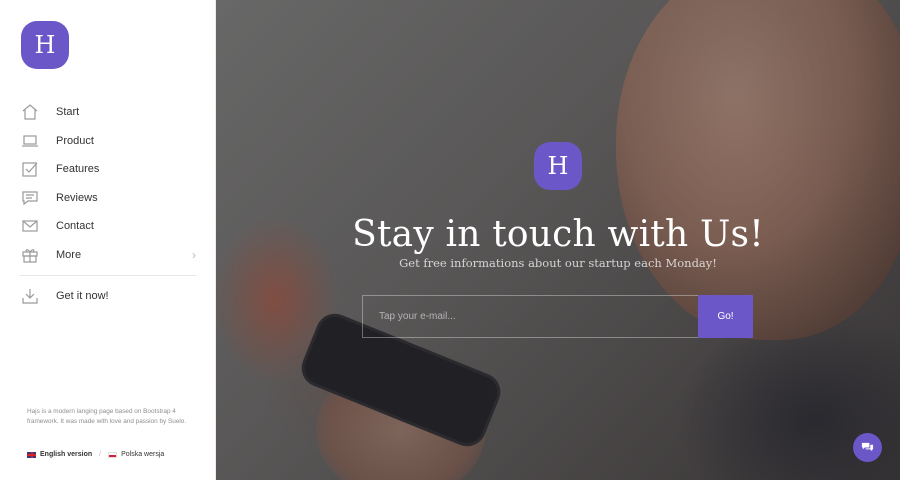 The height and width of the screenshot is (480, 900). What do you see at coordinates (30, 198) in the screenshot?
I see `comment-icon` at bounding box center [30, 198].